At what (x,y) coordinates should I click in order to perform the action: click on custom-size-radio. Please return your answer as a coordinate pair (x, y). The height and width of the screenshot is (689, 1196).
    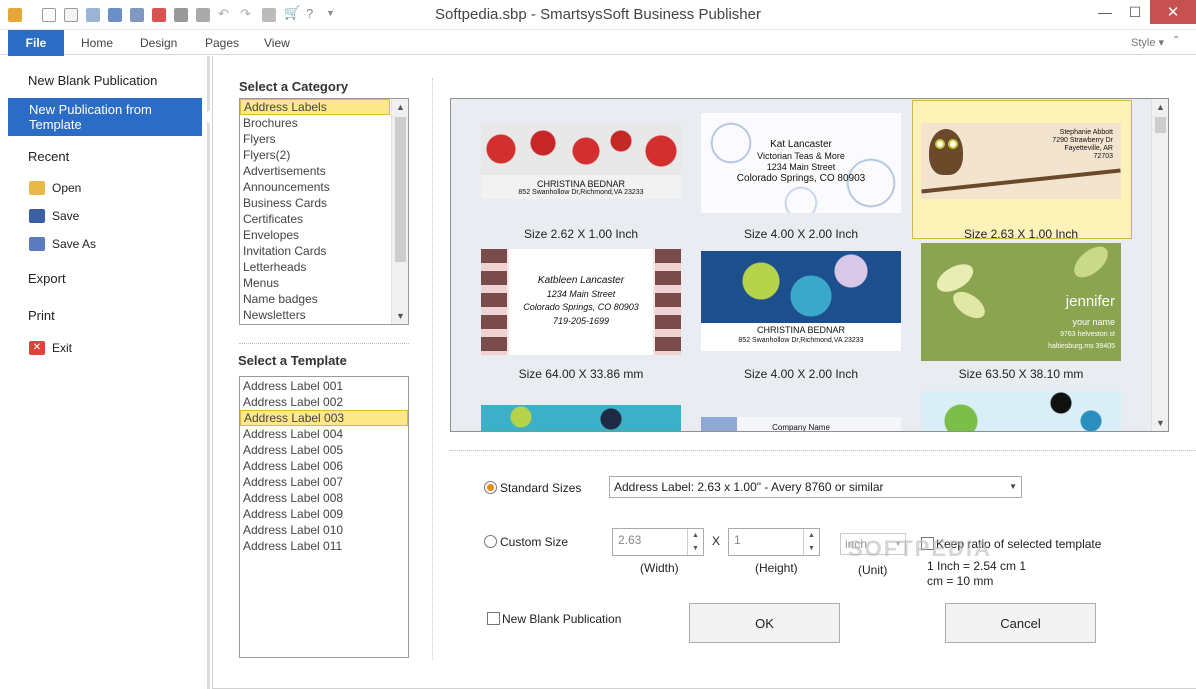
    Looking at the image, I should click on (490, 541).